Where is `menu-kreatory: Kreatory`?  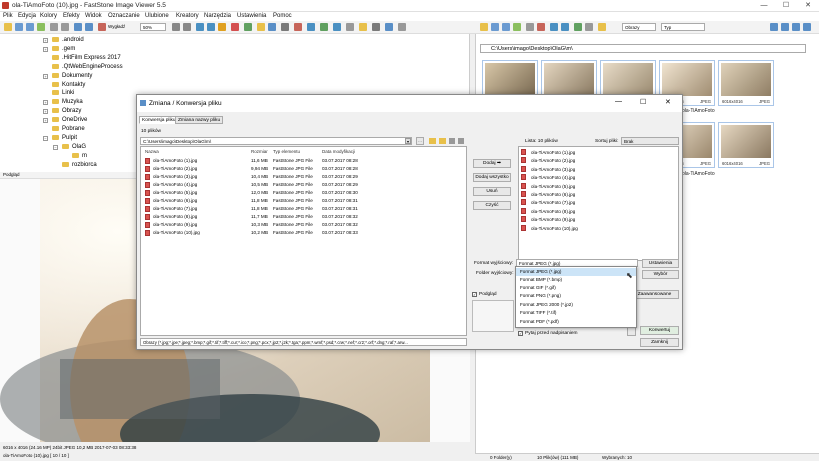 menu-kreatory: Kreatory is located at coordinates (187, 16).